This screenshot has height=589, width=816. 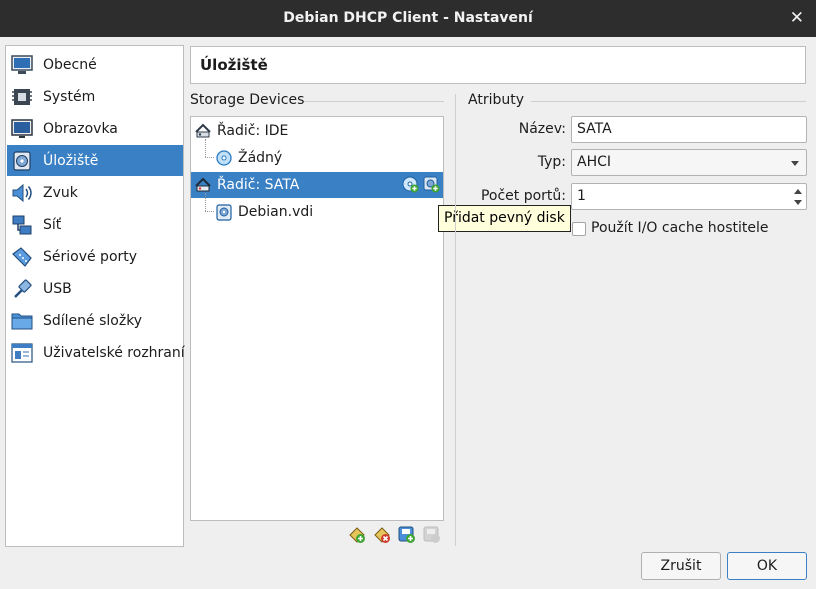 I want to click on tree-item-sata-controller: Řadič: SATA, so click(x=317, y=185).